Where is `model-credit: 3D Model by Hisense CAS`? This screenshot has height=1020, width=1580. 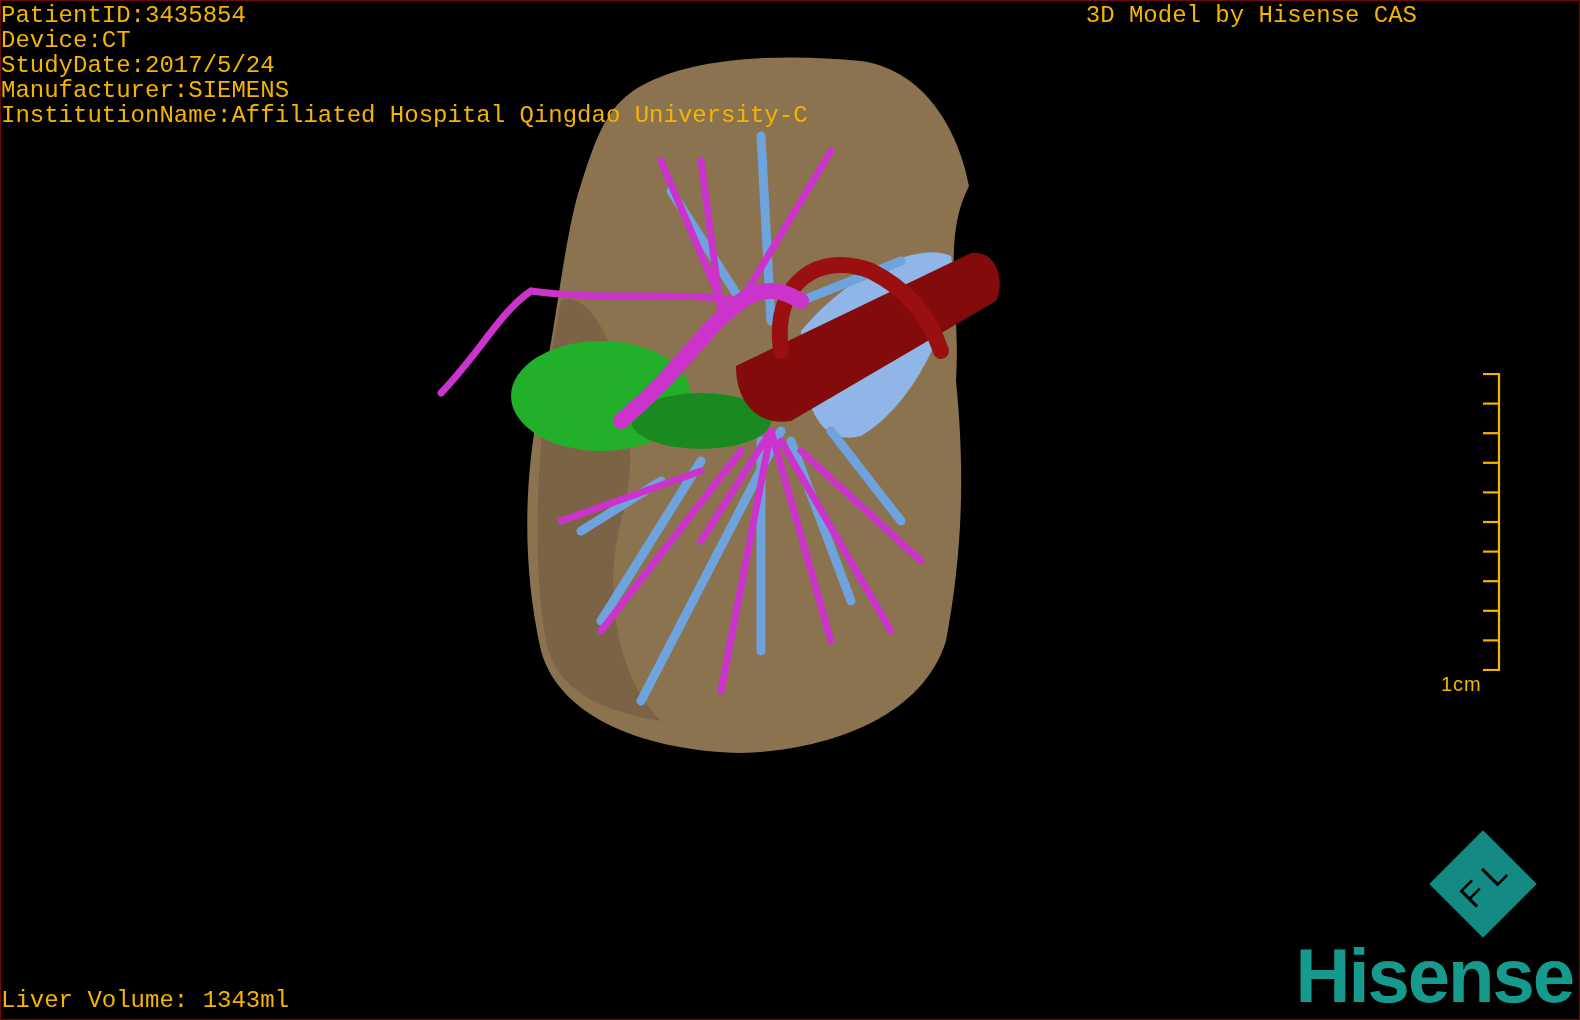 model-credit: 3D Model by Hisense CAS is located at coordinates (1251, 15).